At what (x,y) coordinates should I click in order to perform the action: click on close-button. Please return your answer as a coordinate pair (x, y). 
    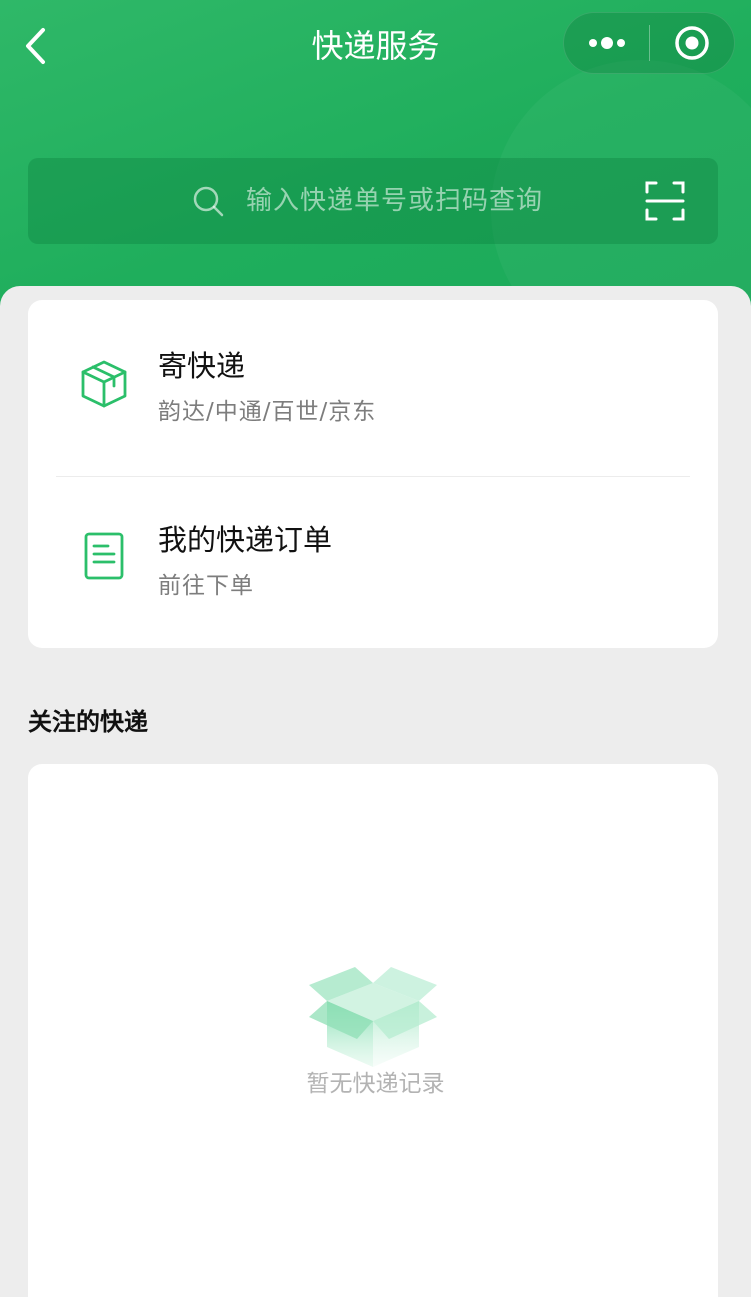
    Looking at the image, I should click on (692, 43).